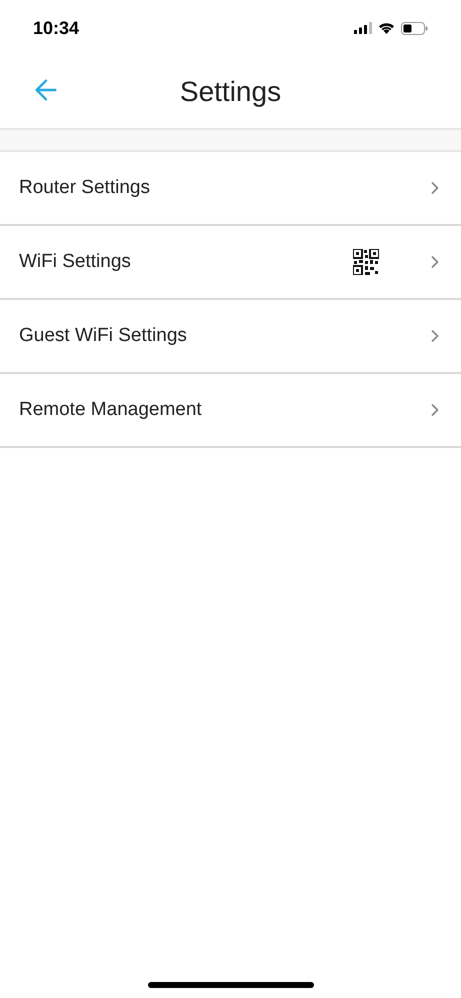  What do you see at coordinates (231, 92) in the screenshot?
I see `page-title: Settings` at bounding box center [231, 92].